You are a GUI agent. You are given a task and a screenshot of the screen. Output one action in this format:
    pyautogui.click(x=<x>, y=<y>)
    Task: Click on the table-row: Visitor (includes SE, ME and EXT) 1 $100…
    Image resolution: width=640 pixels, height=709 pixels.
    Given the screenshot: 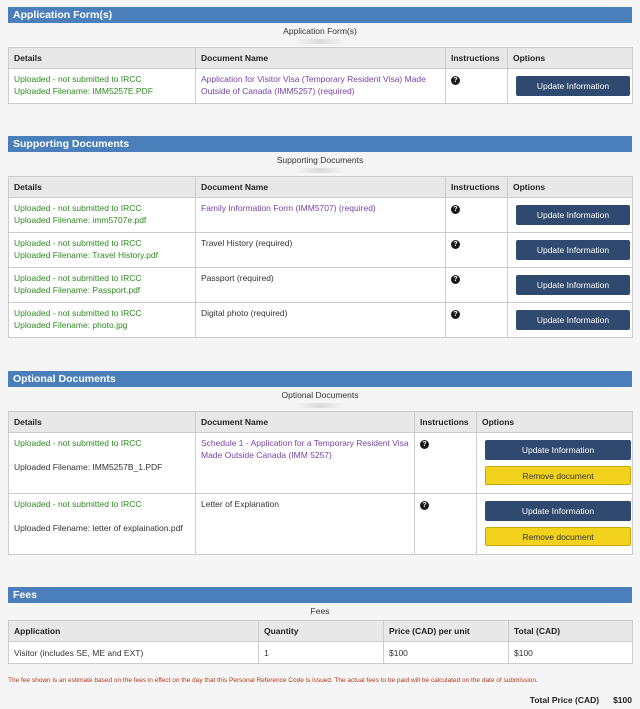 What is the action you would take?
    pyautogui.click(x=320, y=652)
    